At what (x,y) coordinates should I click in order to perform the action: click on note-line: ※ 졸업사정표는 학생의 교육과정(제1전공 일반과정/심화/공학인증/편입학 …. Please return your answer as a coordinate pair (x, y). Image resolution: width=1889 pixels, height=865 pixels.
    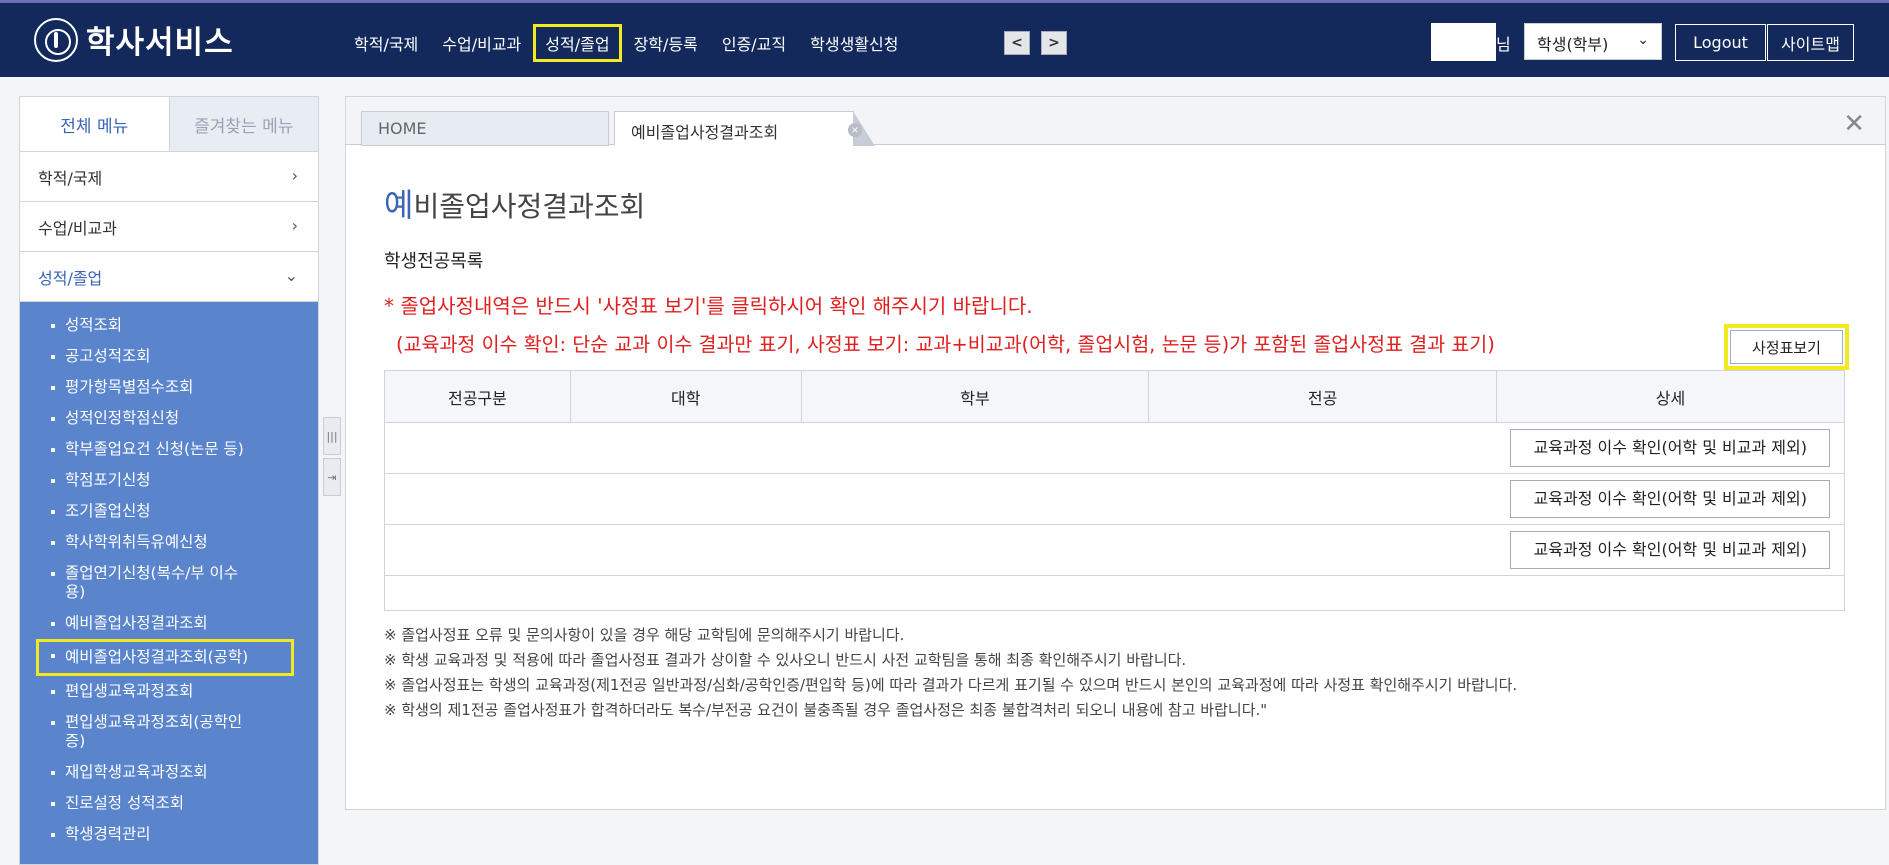
    Looking at the image, I should click on (951, 685).